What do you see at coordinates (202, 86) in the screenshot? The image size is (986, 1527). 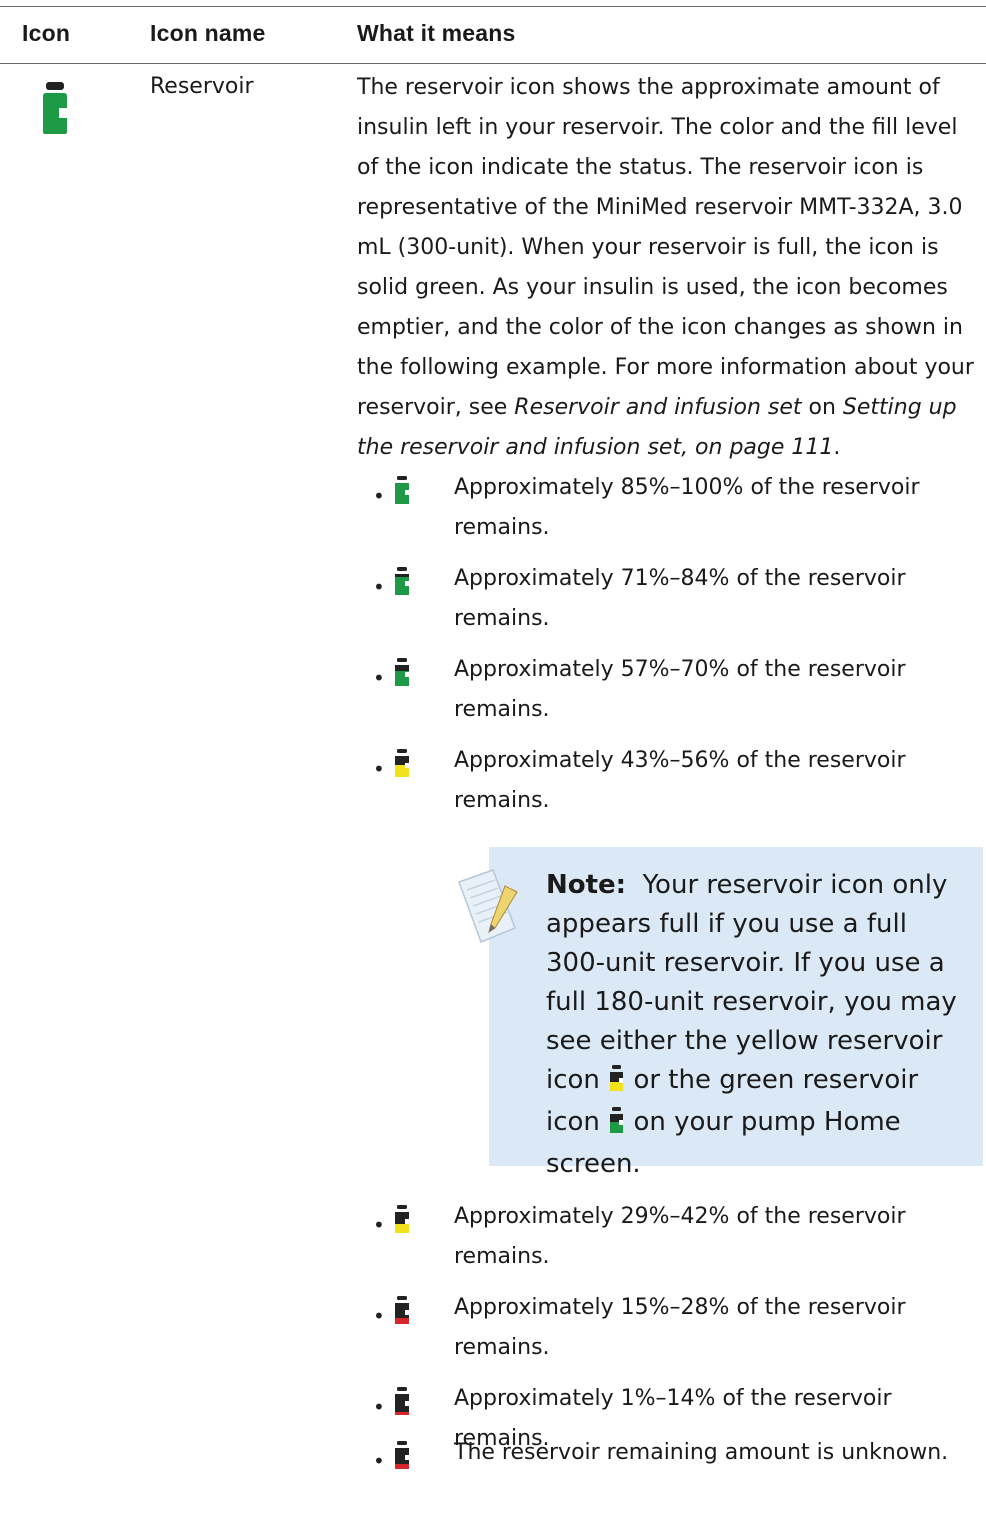 I see `icon-name-reservoir: Reservoir` at bounding box center [202, 86].